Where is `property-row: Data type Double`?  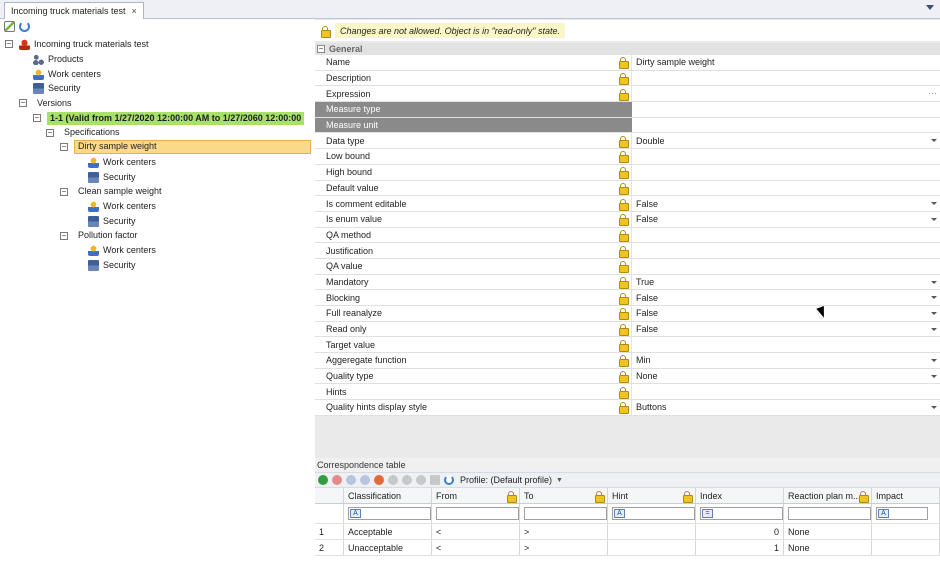
property-row: Data type Double is located at coordinates (627, 141).